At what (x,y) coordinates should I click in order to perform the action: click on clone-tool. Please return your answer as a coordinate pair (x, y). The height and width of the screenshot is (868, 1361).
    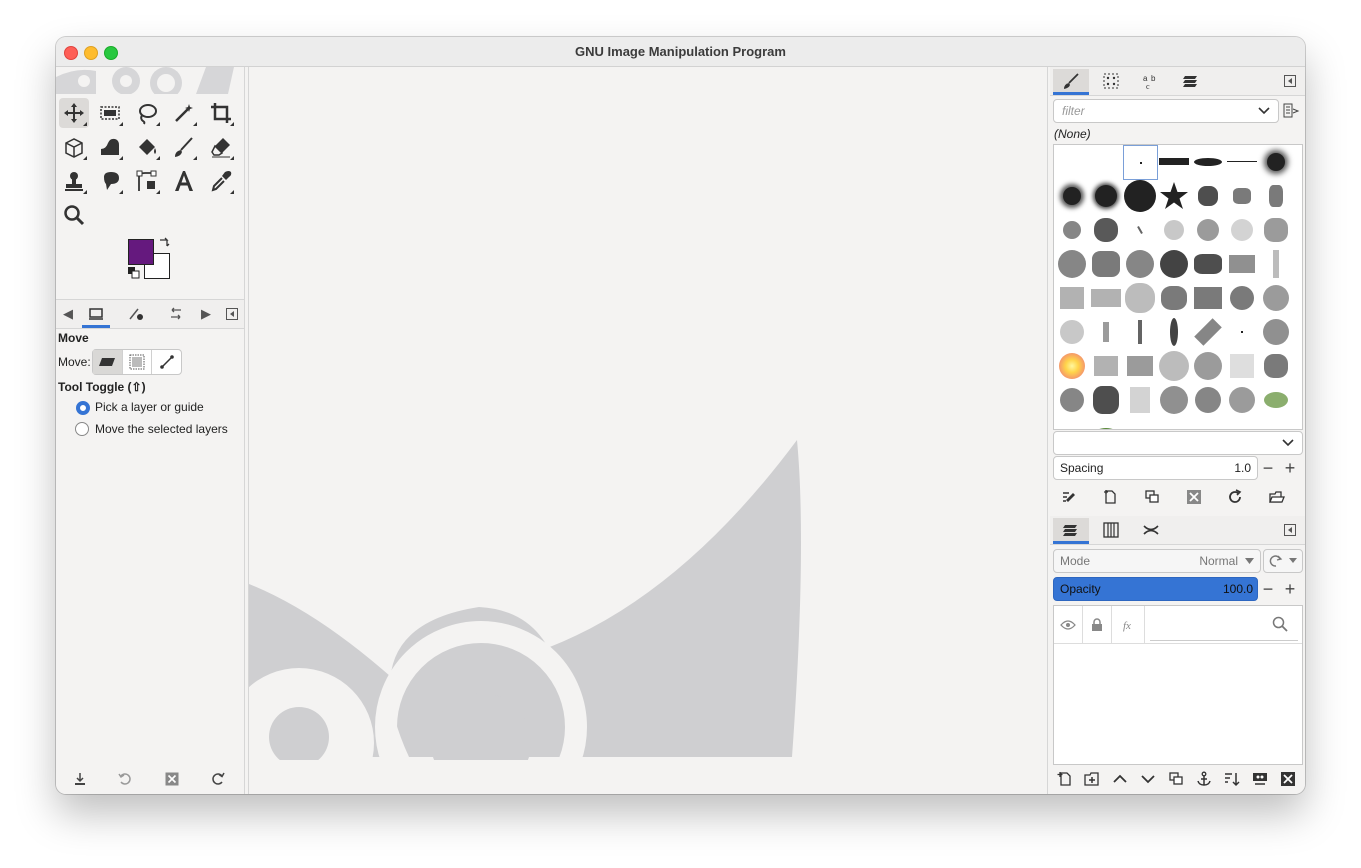
    Looking at the image, I should click on (74, 181).